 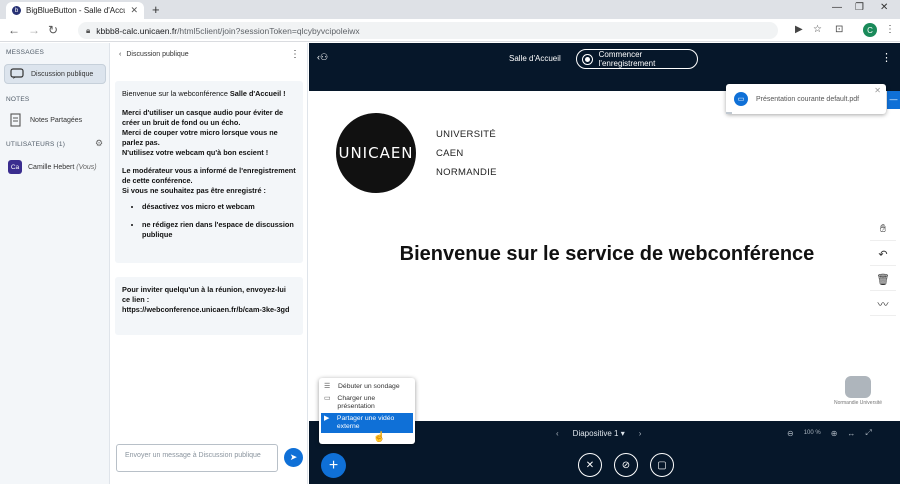 What do you see at coordinates (327, 386) in the screenshot?
I see `poll-icon: ☰` at bounding box center [327, 386].